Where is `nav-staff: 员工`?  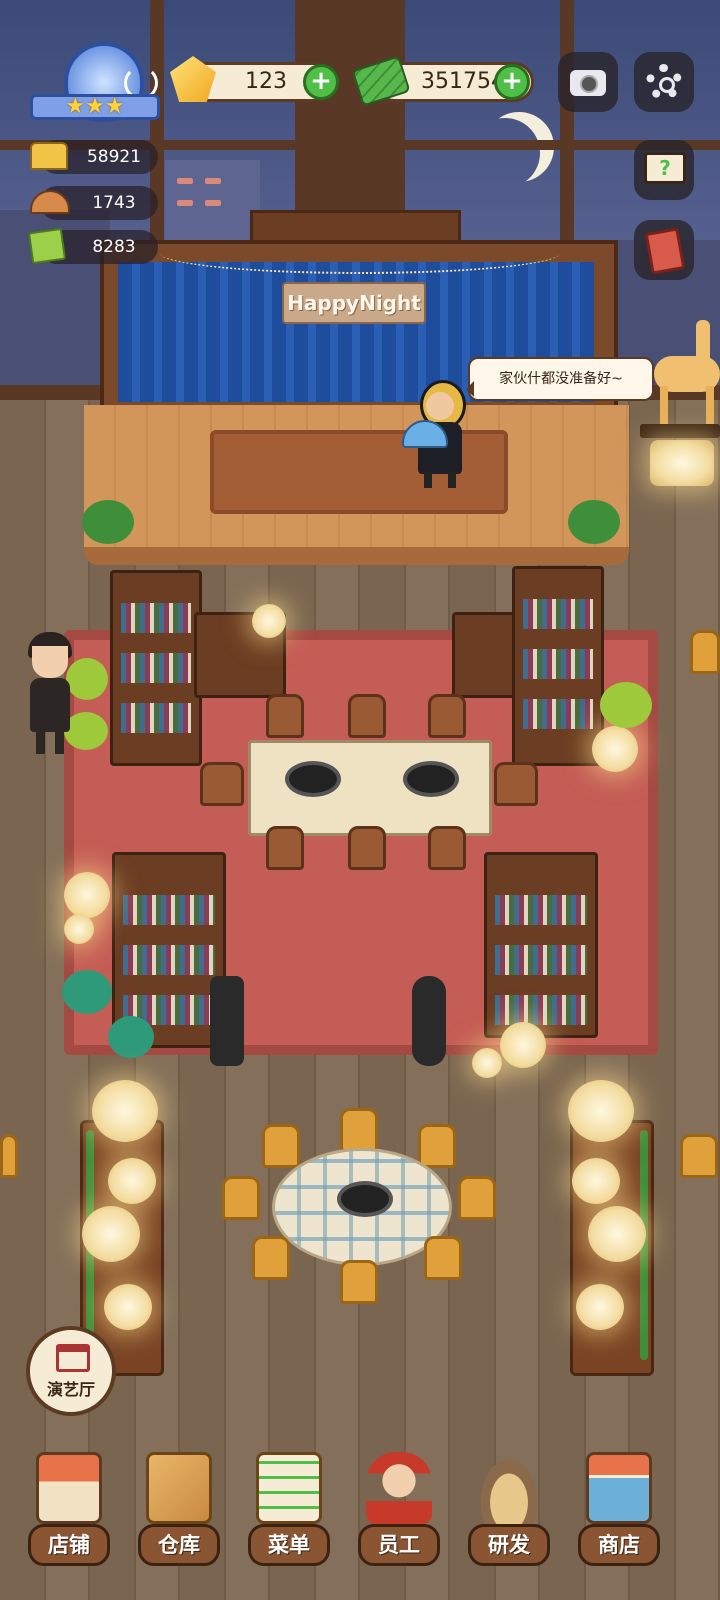 nav-staff: 员工 is located at coordinates (399, 1516).